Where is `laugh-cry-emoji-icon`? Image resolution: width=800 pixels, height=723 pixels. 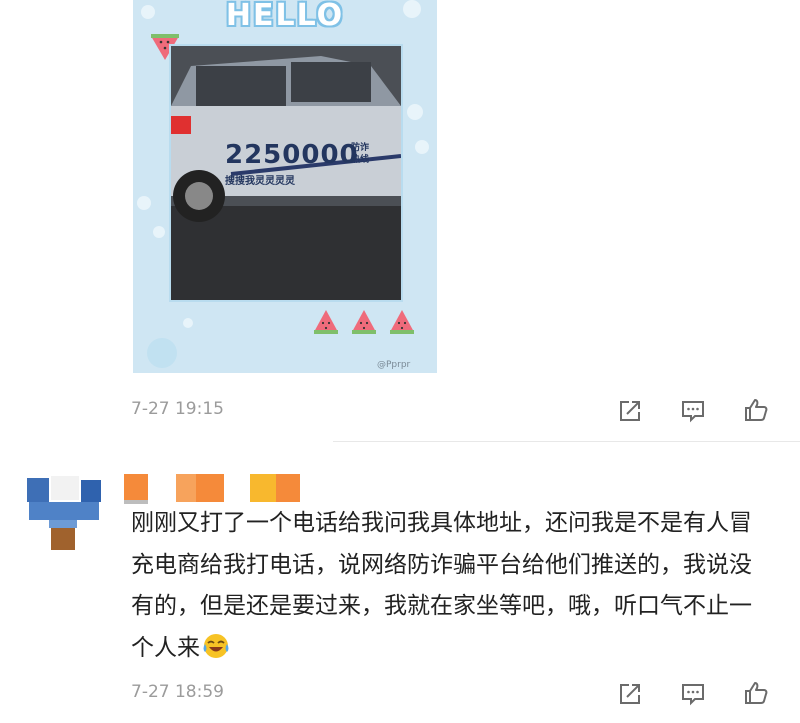
laugh-cry-emoji-icon is located at coordinates (216, 645).